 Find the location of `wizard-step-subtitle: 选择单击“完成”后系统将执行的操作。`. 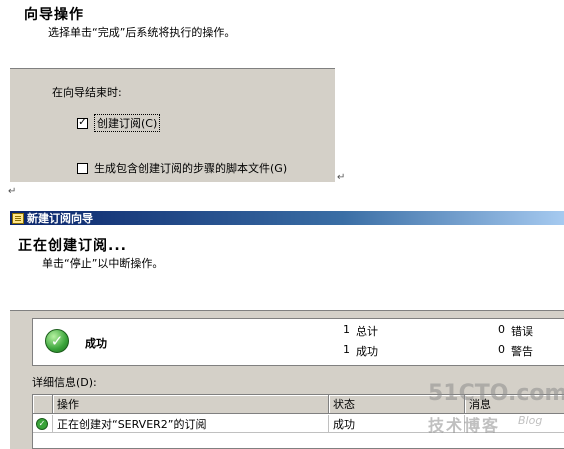

wizard-step-subtitle: 选择单击“完成”后系统将执行的操作。 is located at coordinates (142, 32).